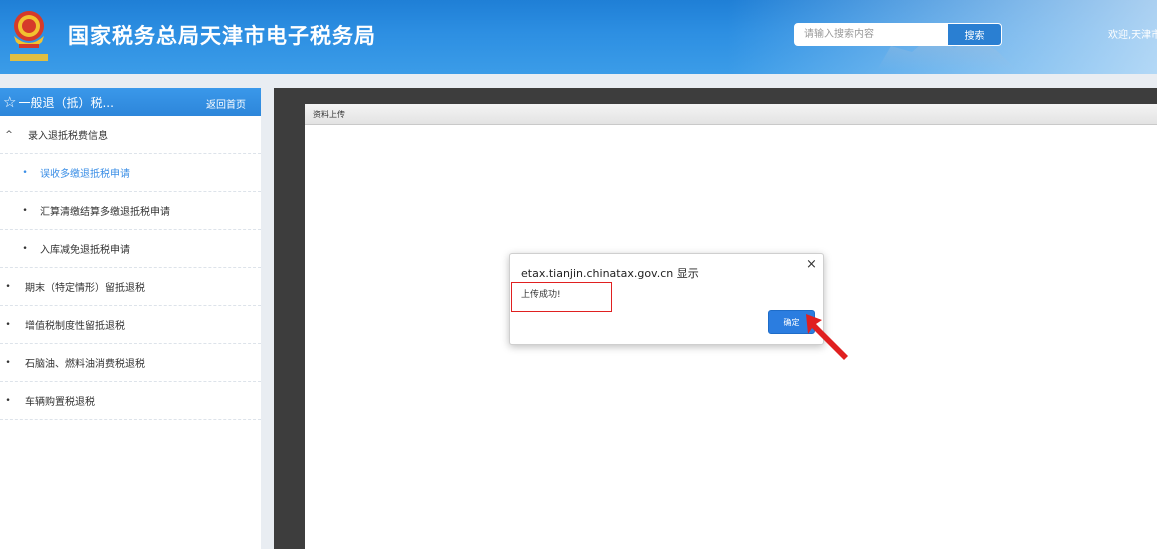 Image resolution: width=1157 pixels, height=549 pixels. I want to click on sidebar-item-overpaid-refund: • 误收多缴退抵税申请, so click(130, 173).